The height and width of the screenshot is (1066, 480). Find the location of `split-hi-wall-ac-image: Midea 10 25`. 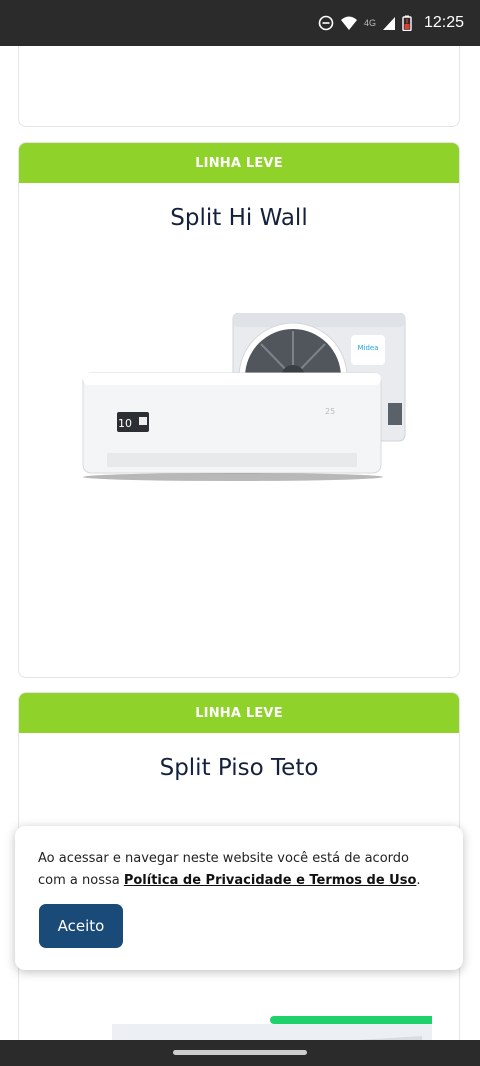

split-hi-wall-ac-image: Midea 10 25 is located at coordinates (244, 397).